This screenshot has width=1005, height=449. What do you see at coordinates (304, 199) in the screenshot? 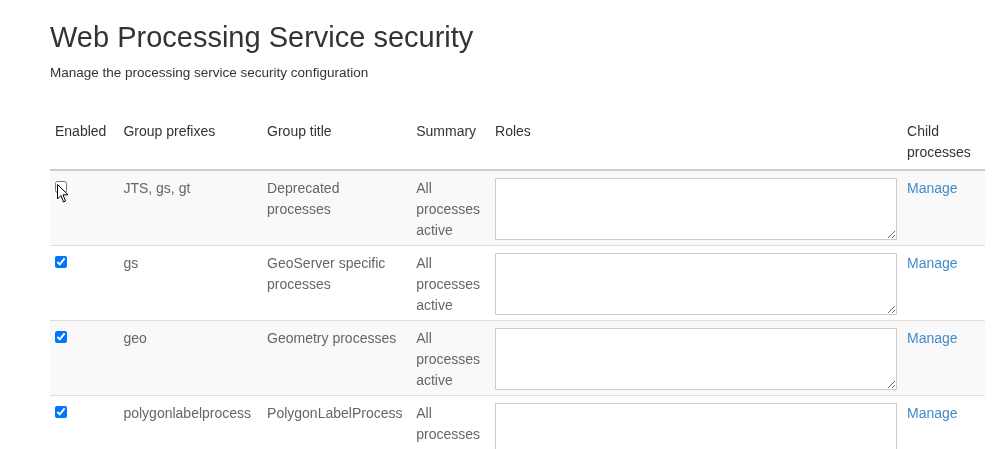
I see `table-cell-text: Deprecated processes` at bounding box center [304, 199].